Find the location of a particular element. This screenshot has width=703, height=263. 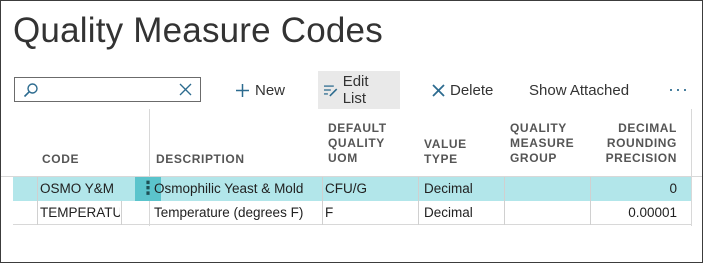

show-attached-label: Show Attached is located at coordinates (579, 90).